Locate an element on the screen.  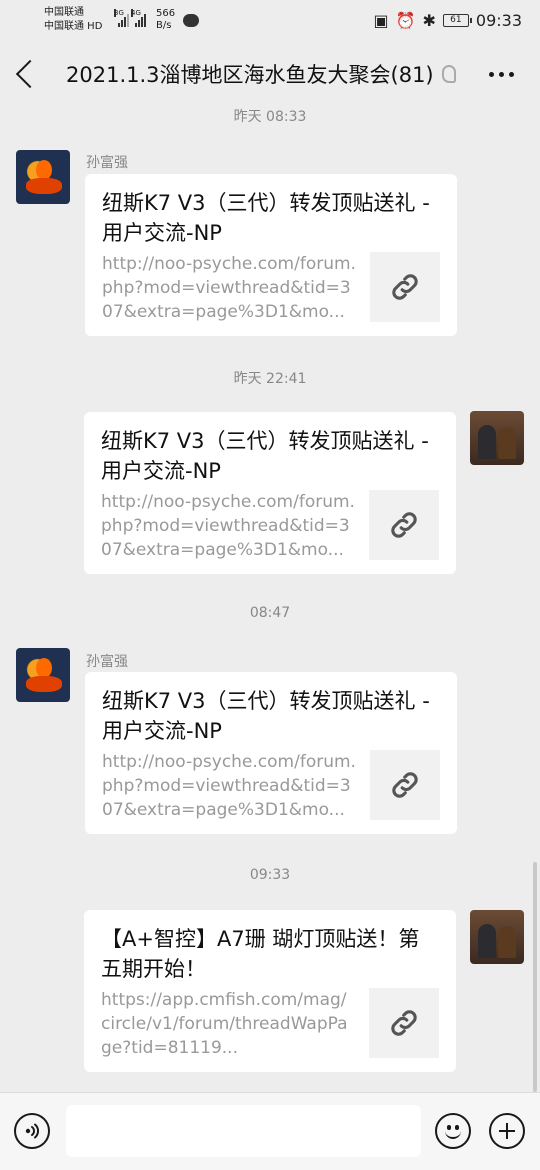
more-dots-icon is located at coordinates (501, 74).